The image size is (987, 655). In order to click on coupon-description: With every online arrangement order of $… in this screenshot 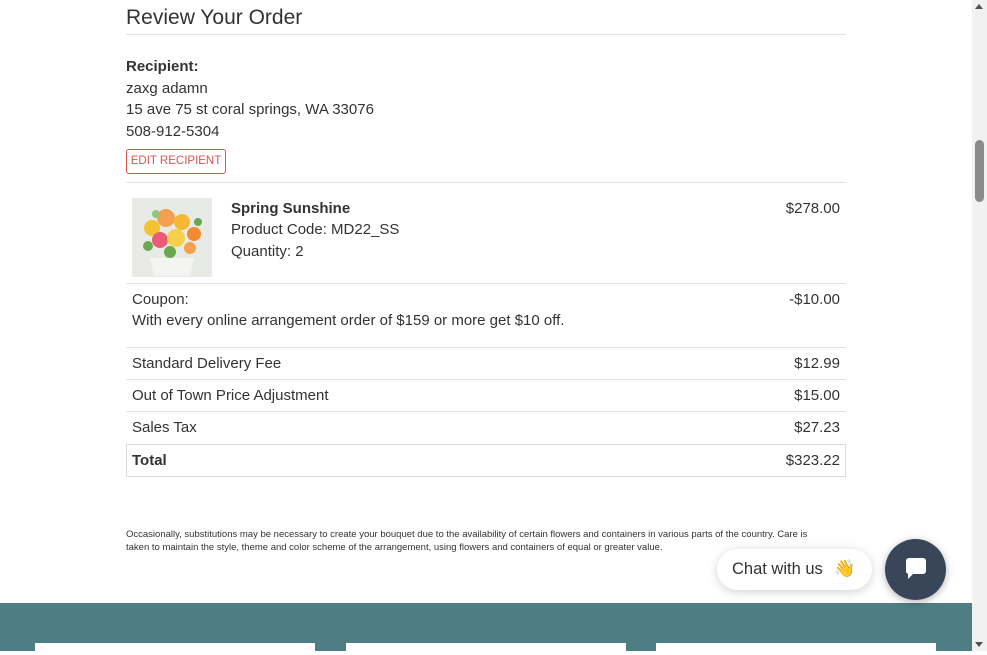, I will do `click(348, 320)`.